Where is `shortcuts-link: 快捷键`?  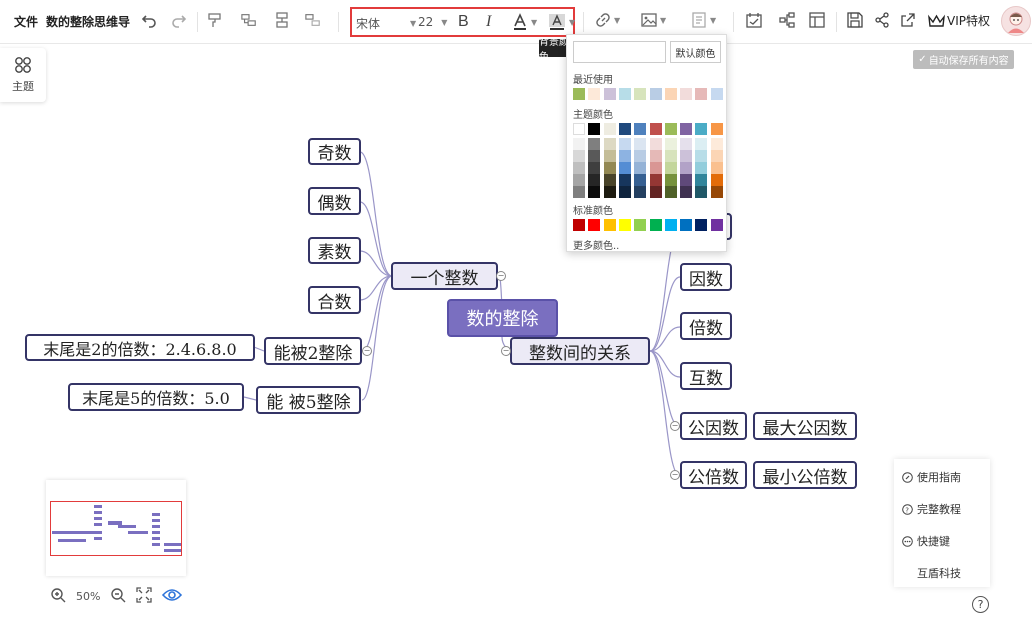
shortcuts-link: 快捷键 is located at coordinates (926, 541).